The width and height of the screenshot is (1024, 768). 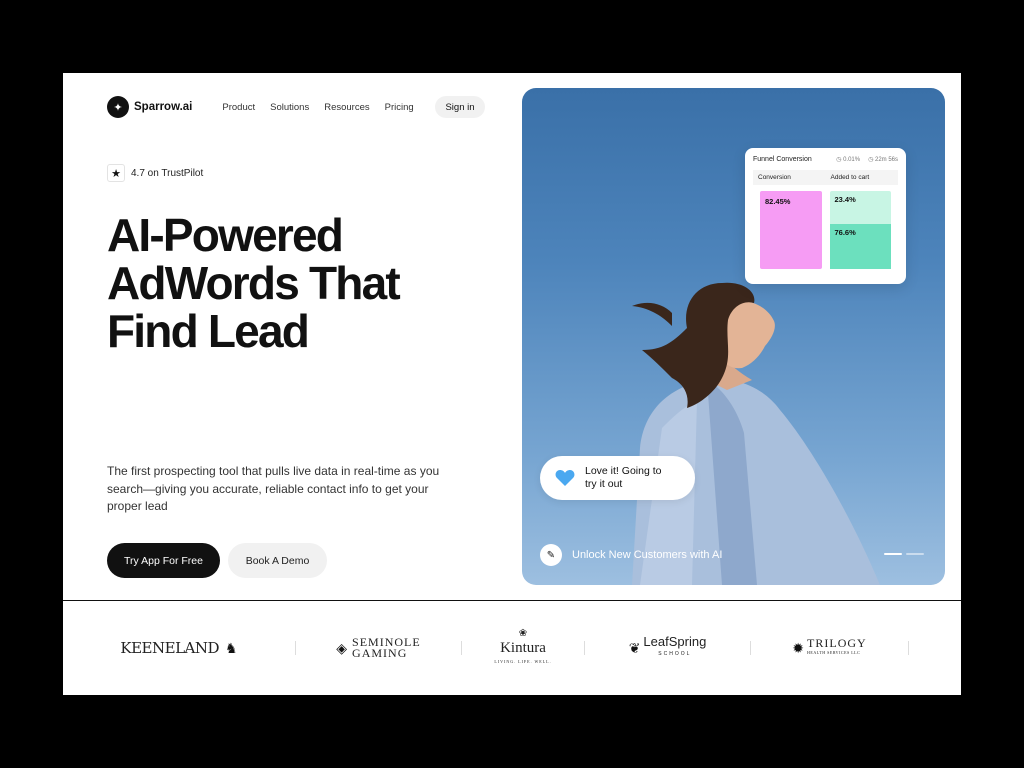 What do you see at coordinates (908, 648) in the screenshot?
I see `logo-separator` at bounding box center [908, 648].